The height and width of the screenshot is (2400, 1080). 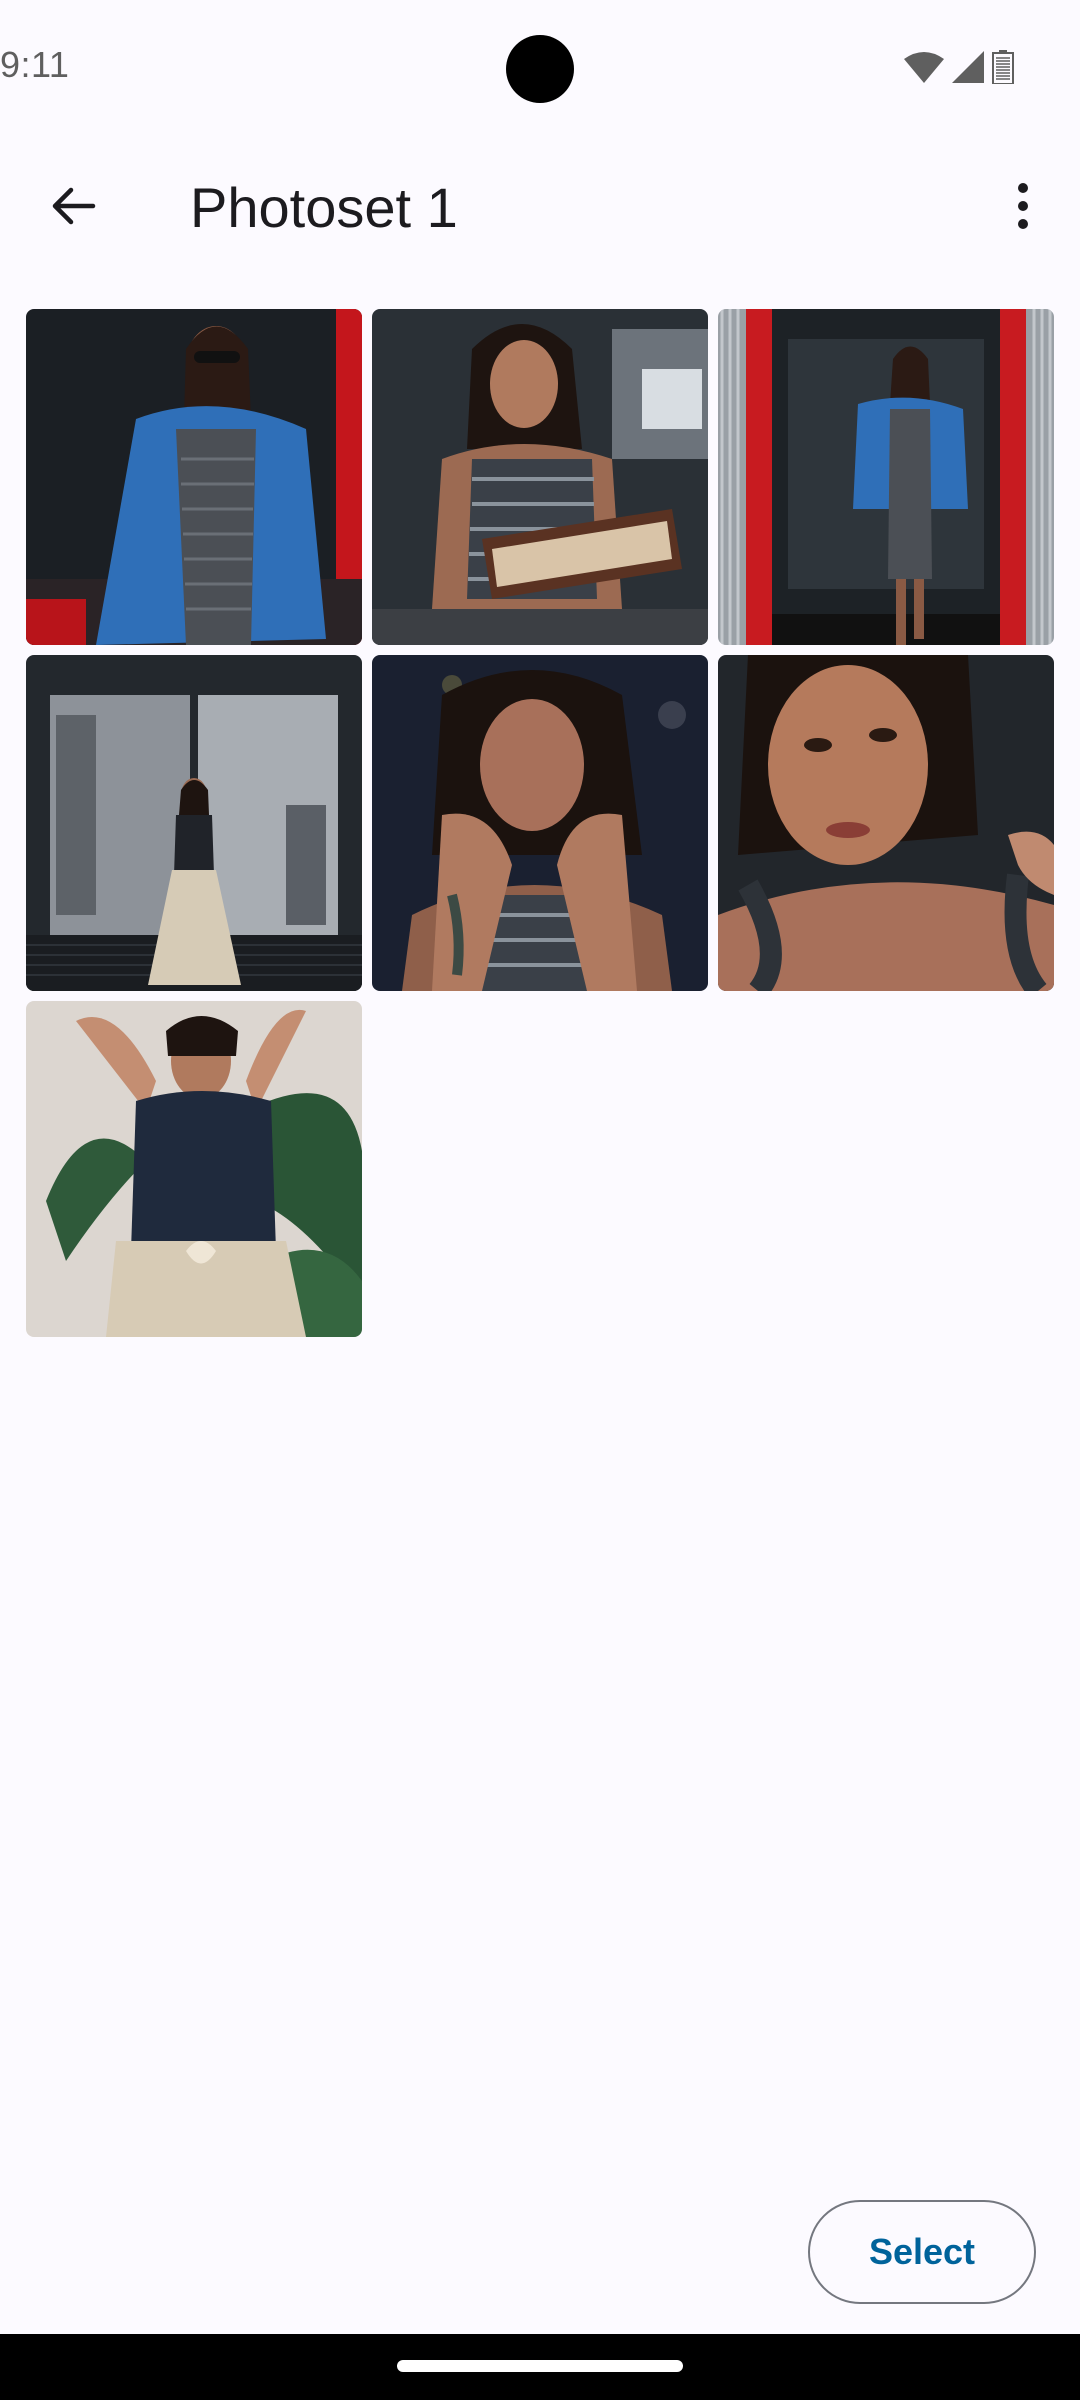 What do you see at coordinates (35, 64) in the screenshot?
I see `status-time: 9:11` at bounding box center [35, 64].